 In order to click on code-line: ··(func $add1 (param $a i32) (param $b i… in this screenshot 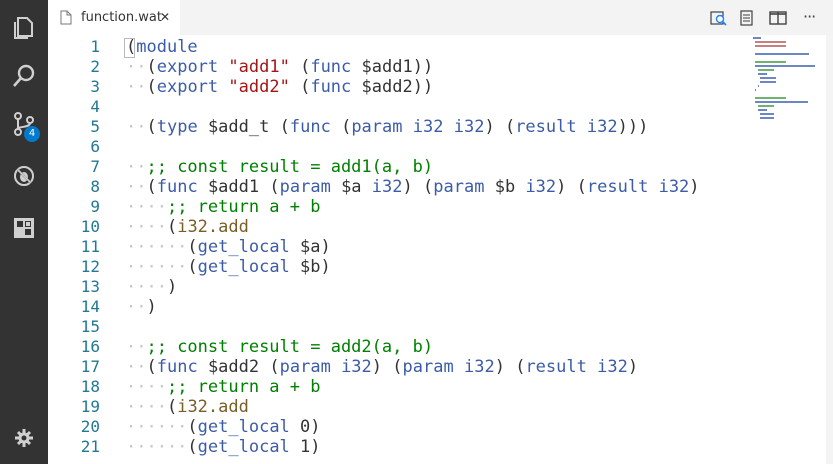, I will do `click(413, 187)`.